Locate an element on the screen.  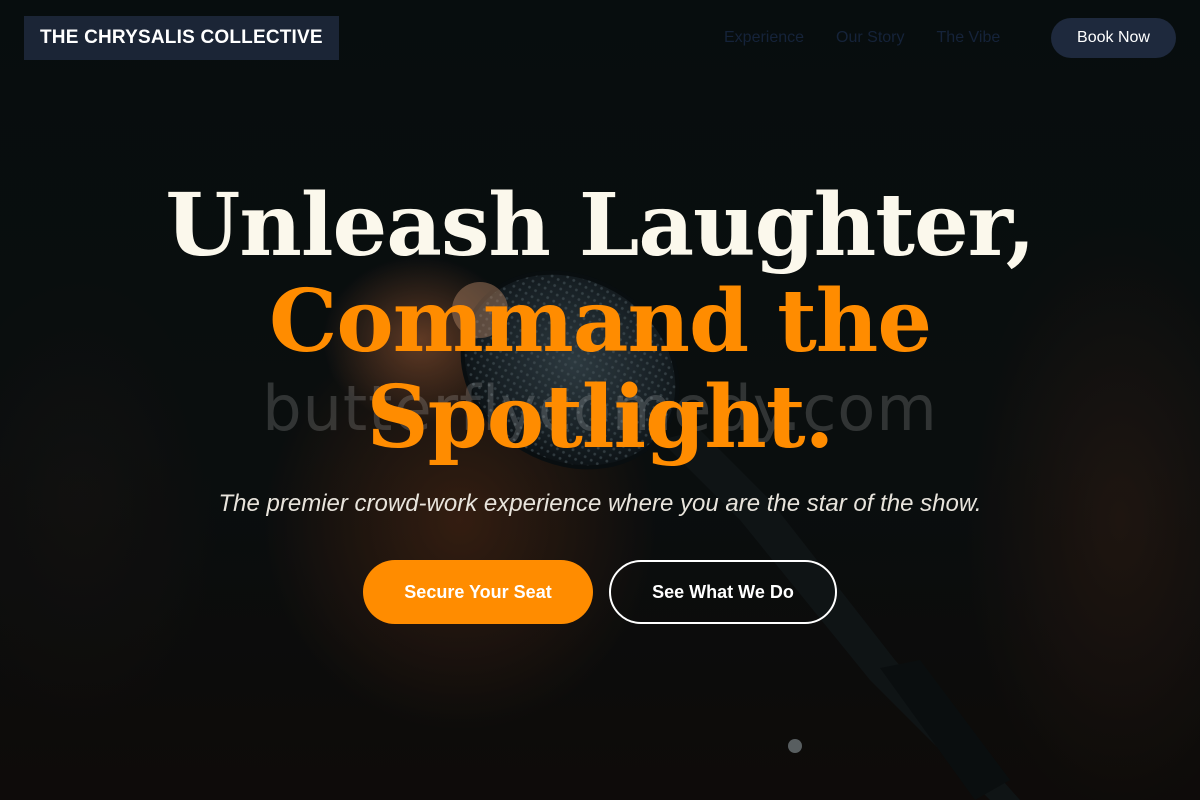
headline-line-2-text: Command the Spotlight. is located at coordinates (600, 369).